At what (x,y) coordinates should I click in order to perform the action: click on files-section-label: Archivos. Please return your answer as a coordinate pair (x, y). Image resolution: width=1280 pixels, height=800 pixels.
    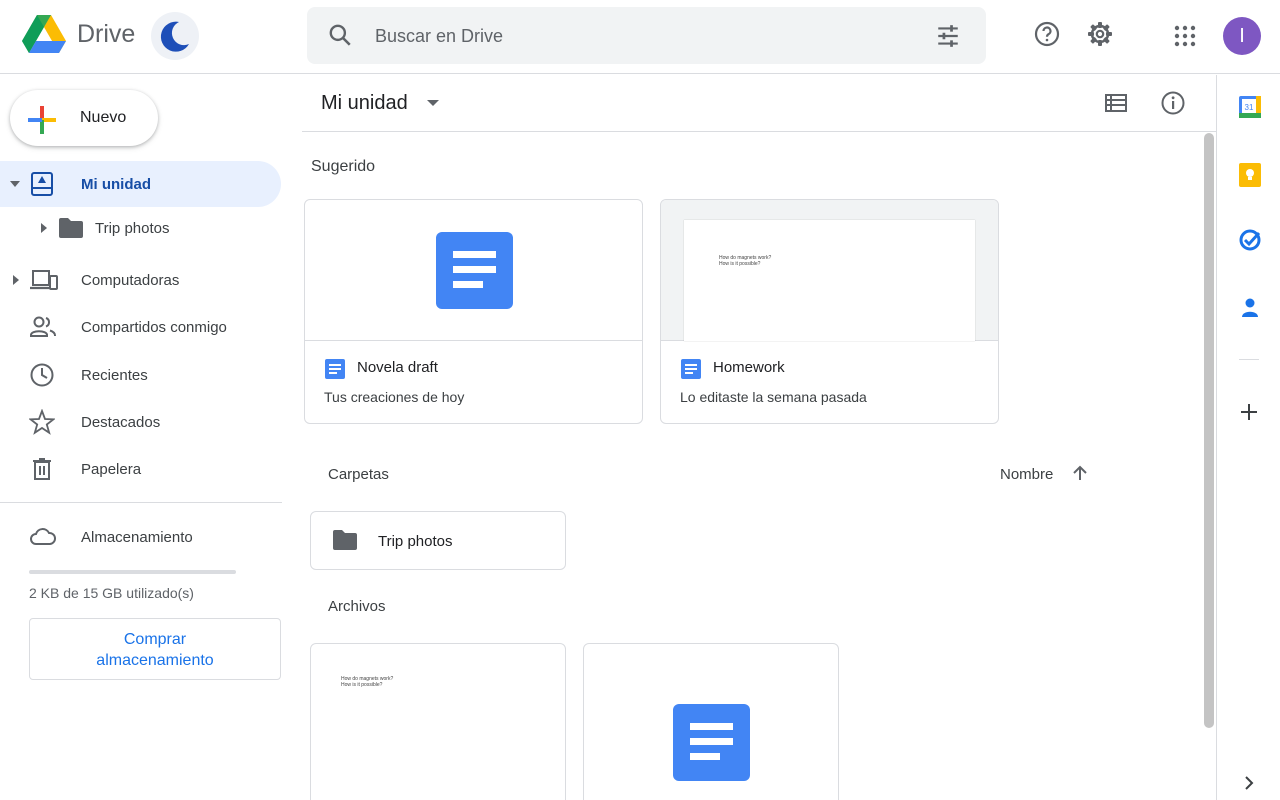
    Looking at the image, I should click on (357, 606).